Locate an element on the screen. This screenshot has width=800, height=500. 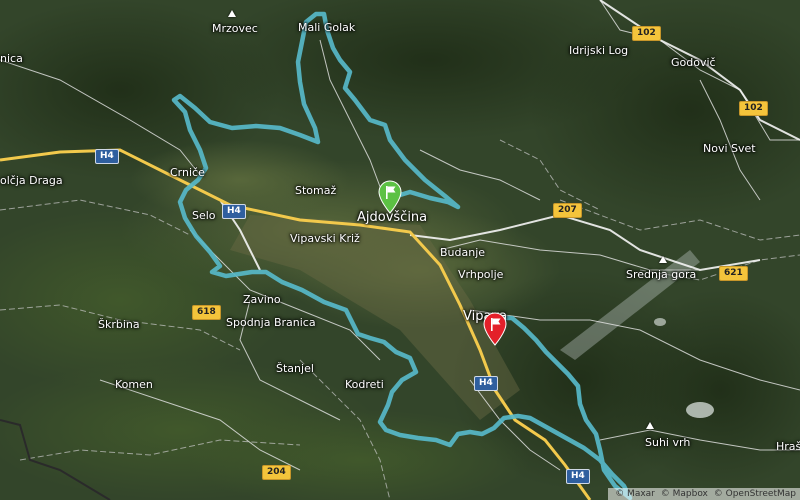
end-marker is located at coordinates (495, 329).